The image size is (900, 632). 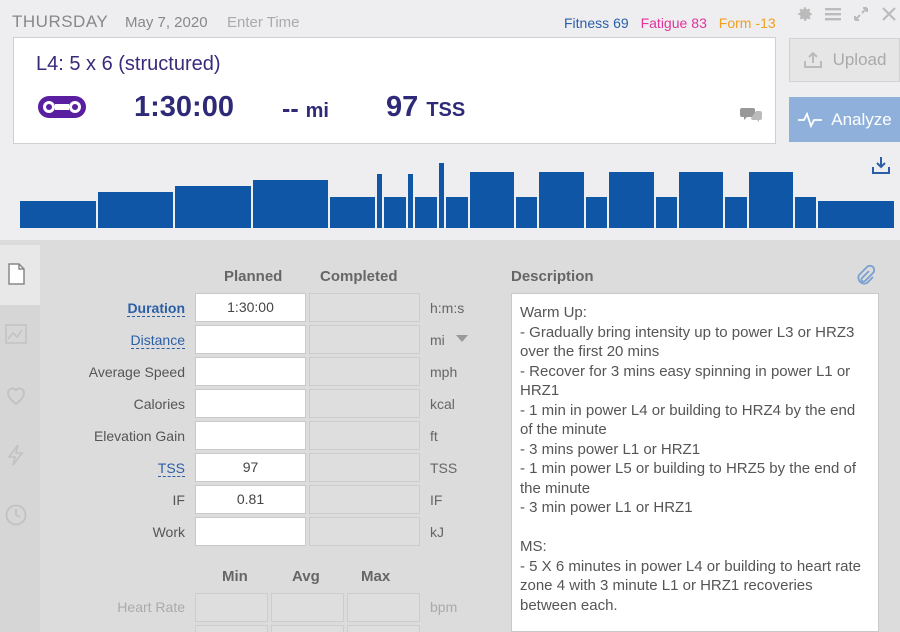 What do you see at coordinates (184, 107) in the screenshot?
I see `workout-duration: 1:30:00` at bounding box center [184, 107].